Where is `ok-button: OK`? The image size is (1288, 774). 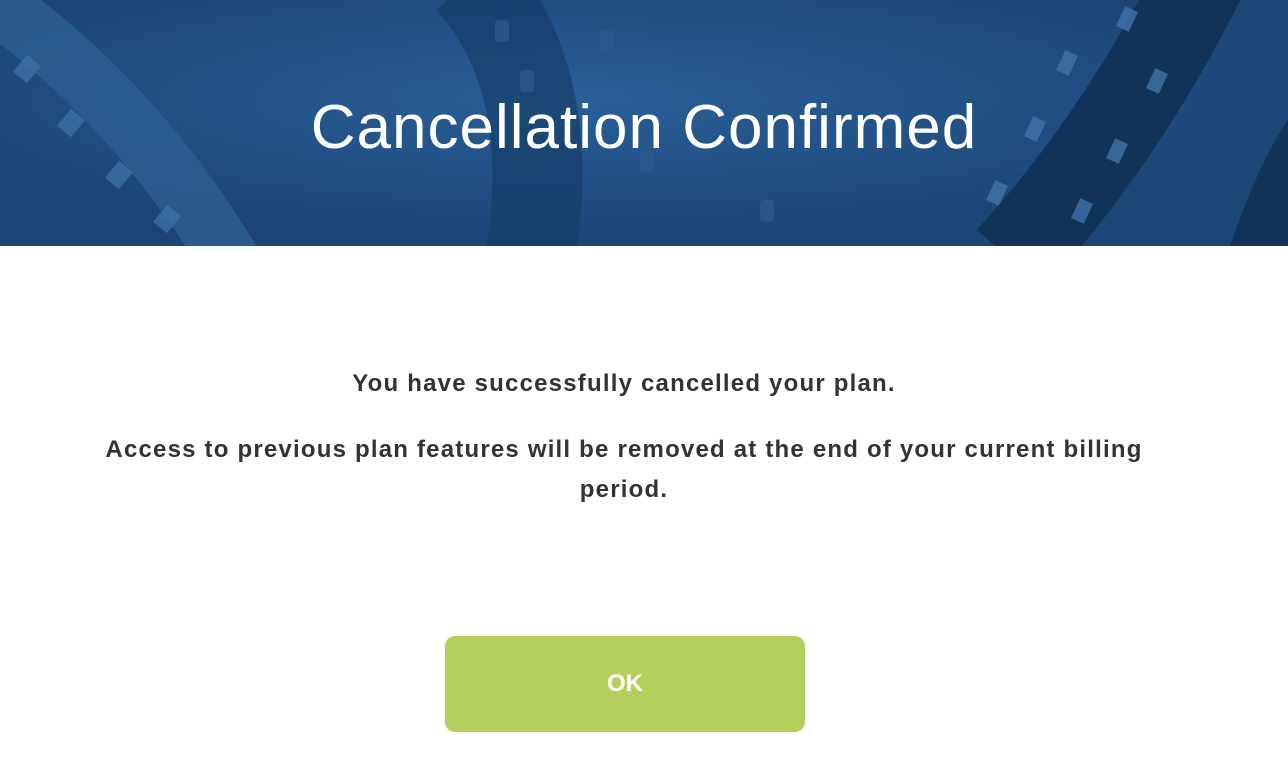 ok-button: OK is located at coordinates (625, 684).